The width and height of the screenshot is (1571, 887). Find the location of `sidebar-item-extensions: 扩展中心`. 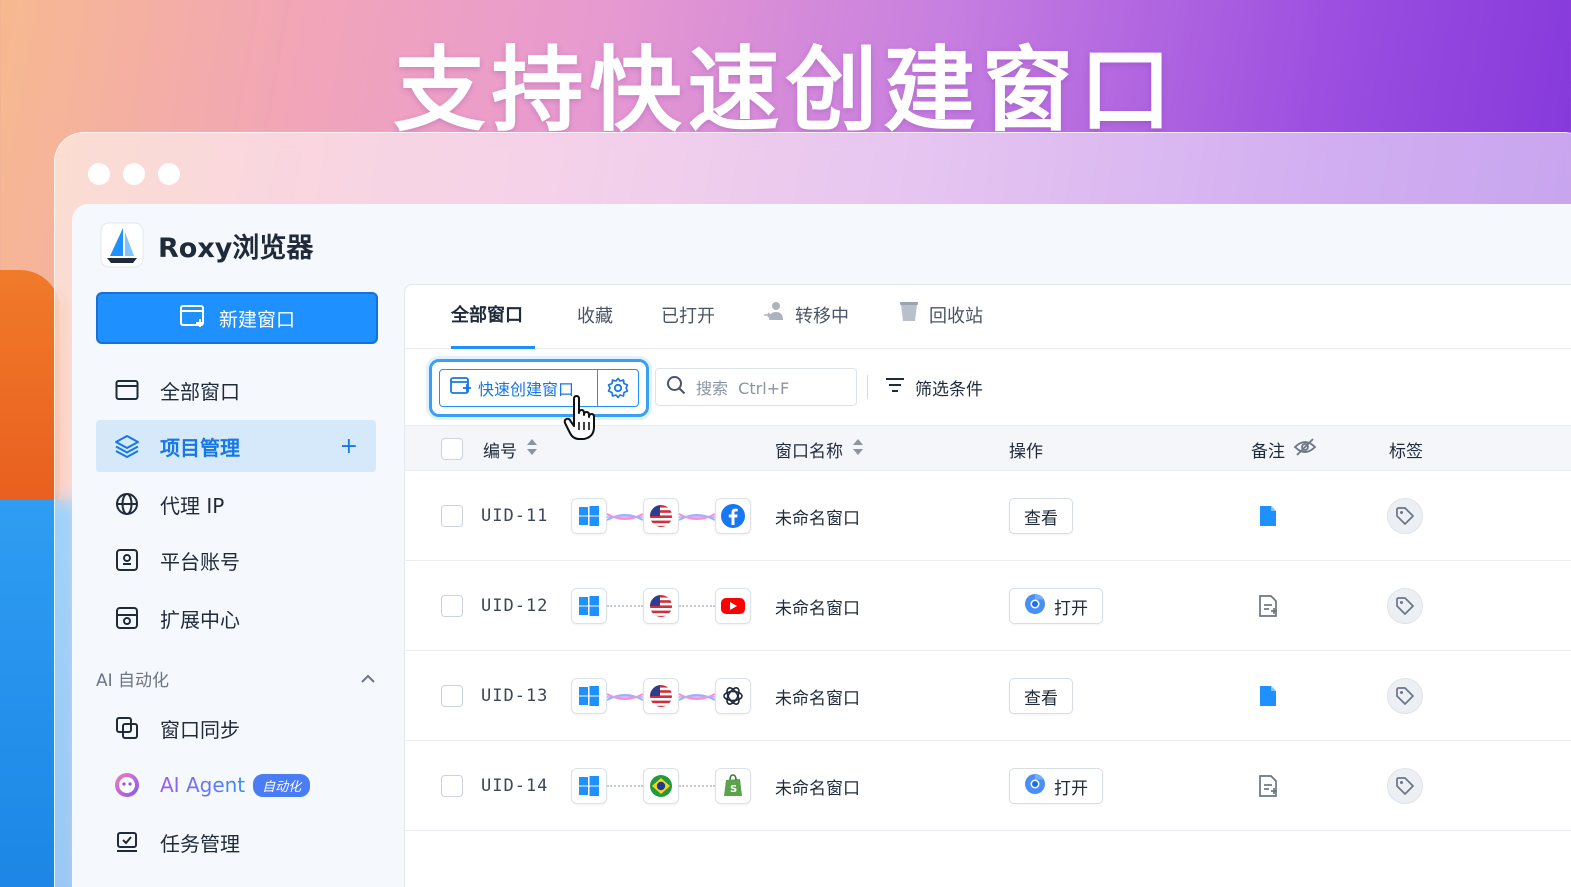

sidebar-item-extensions: 扩展中心 is located at coordinates (236, 618).